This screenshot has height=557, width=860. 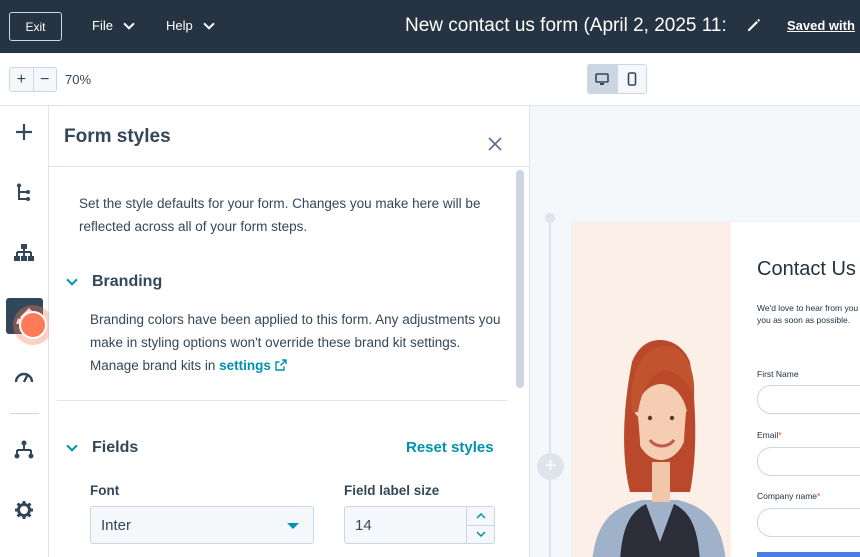 What do you see at coordinates (24, 253) in the screenshot?
I see `logic-tree-icon` at bounding box center [24, 253].